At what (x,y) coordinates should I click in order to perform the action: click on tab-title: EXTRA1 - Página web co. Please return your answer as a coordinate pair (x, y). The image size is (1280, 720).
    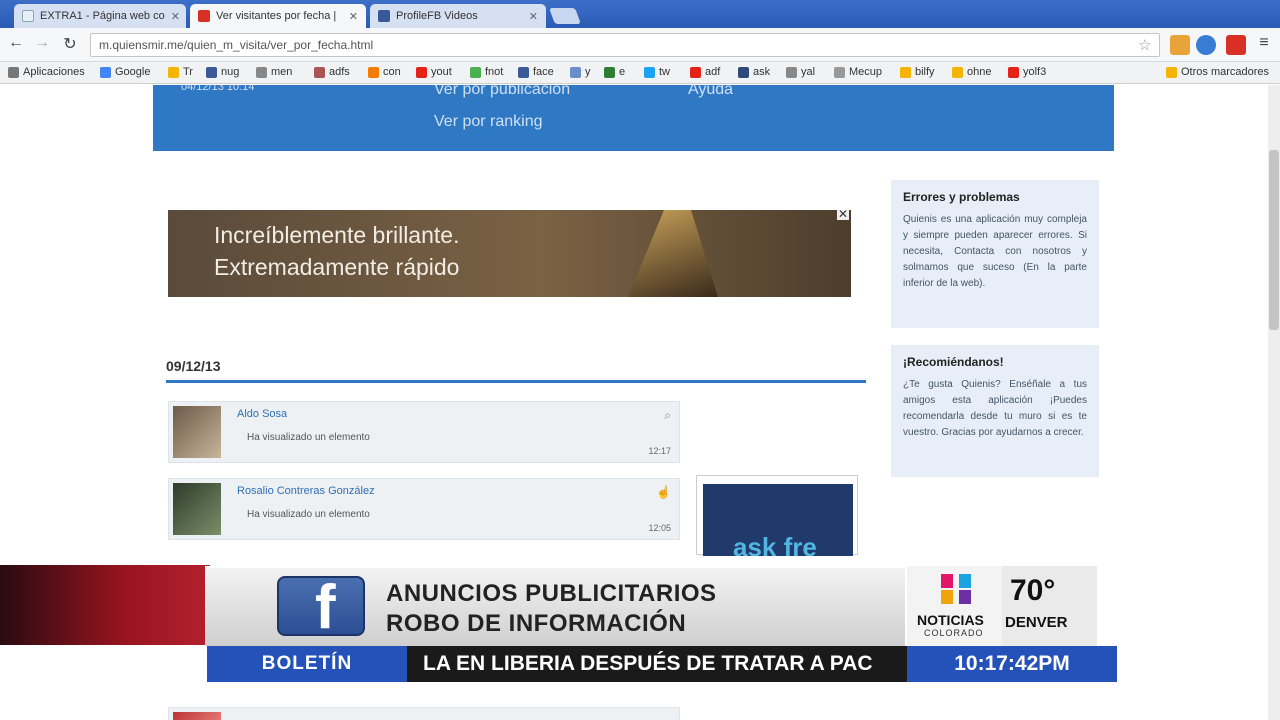
    Looking at the image, I should click on (102, 16).